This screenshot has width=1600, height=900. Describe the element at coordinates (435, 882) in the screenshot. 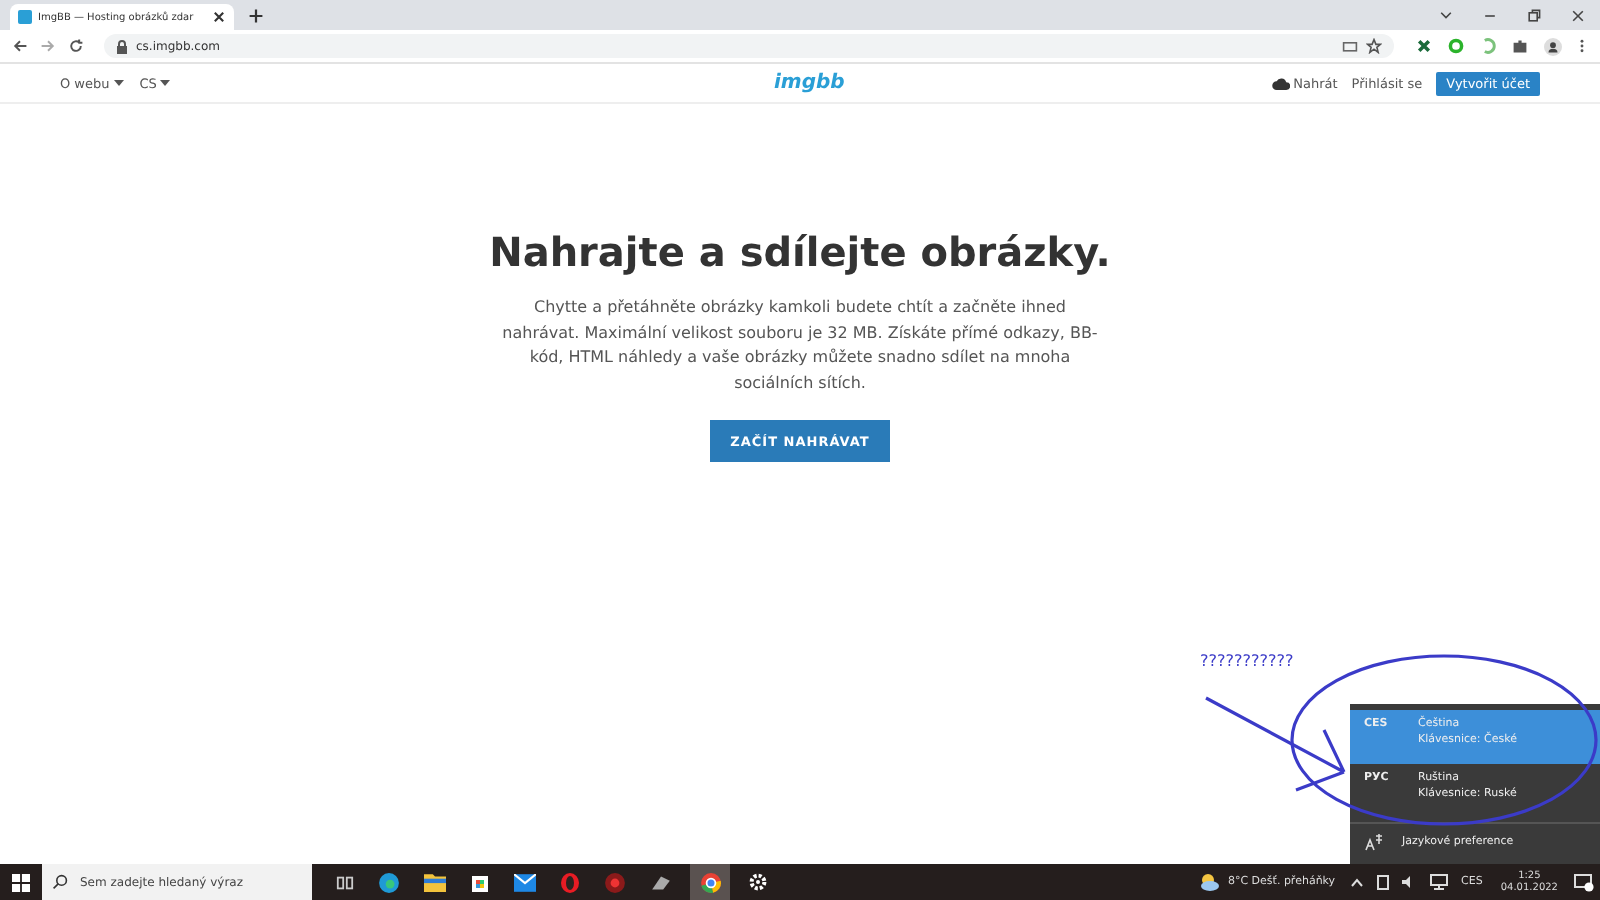

I see `folder-icon` at that location.